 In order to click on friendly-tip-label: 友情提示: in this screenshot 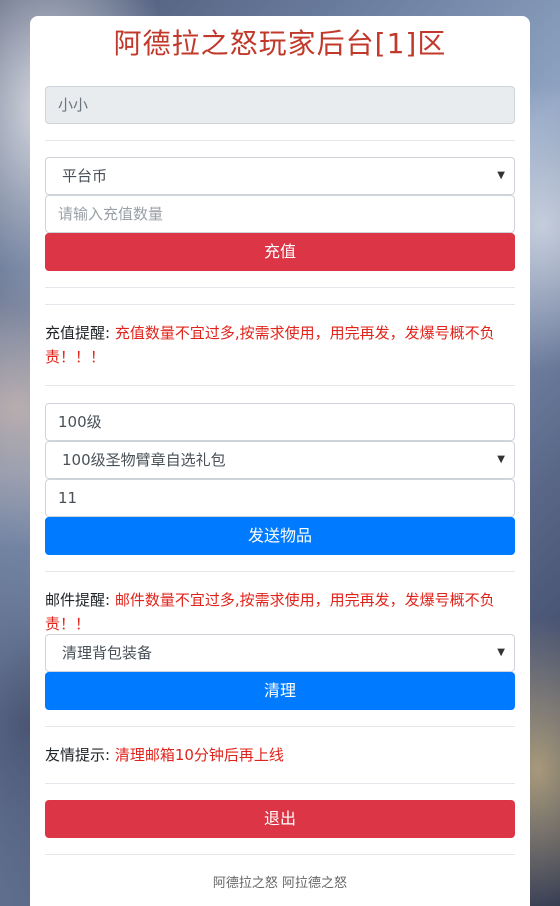, I will do `click(78, 755)`.